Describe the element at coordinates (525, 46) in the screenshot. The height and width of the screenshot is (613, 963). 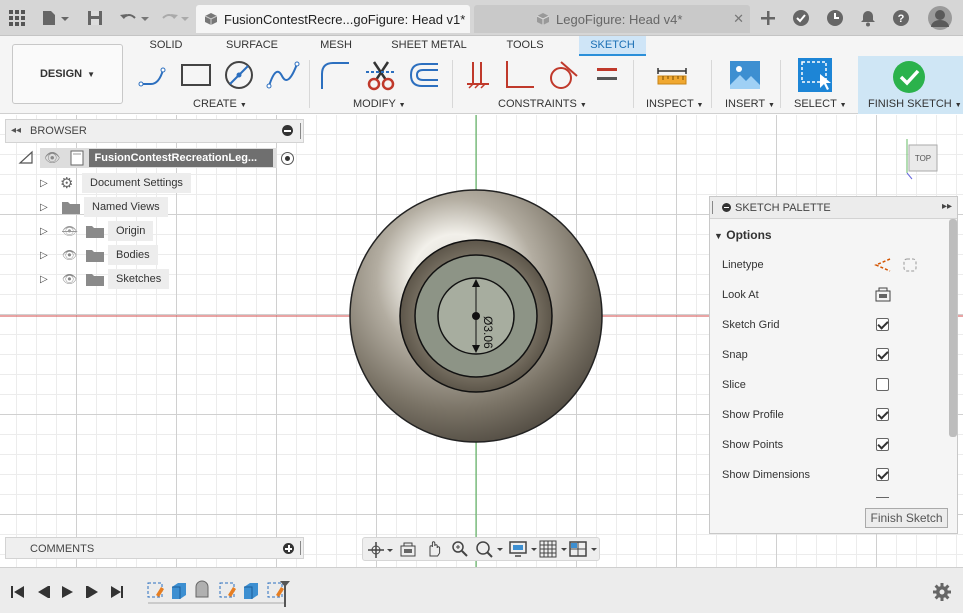
I see `tab-tools: TOOLS` at that location.